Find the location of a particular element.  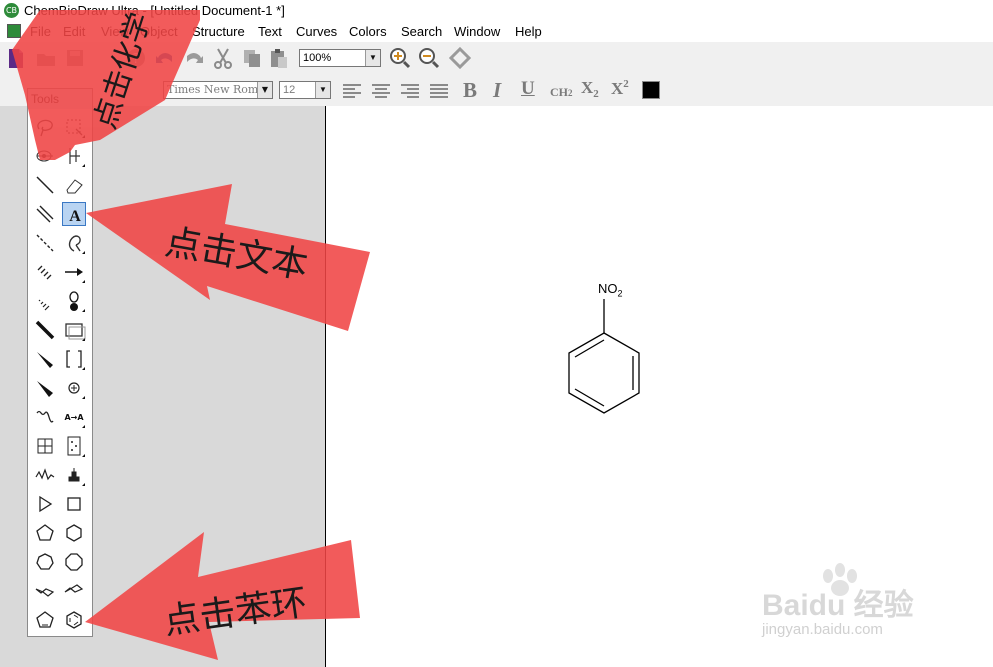

cycloheptane-icon is located at coordinates (45, 561).